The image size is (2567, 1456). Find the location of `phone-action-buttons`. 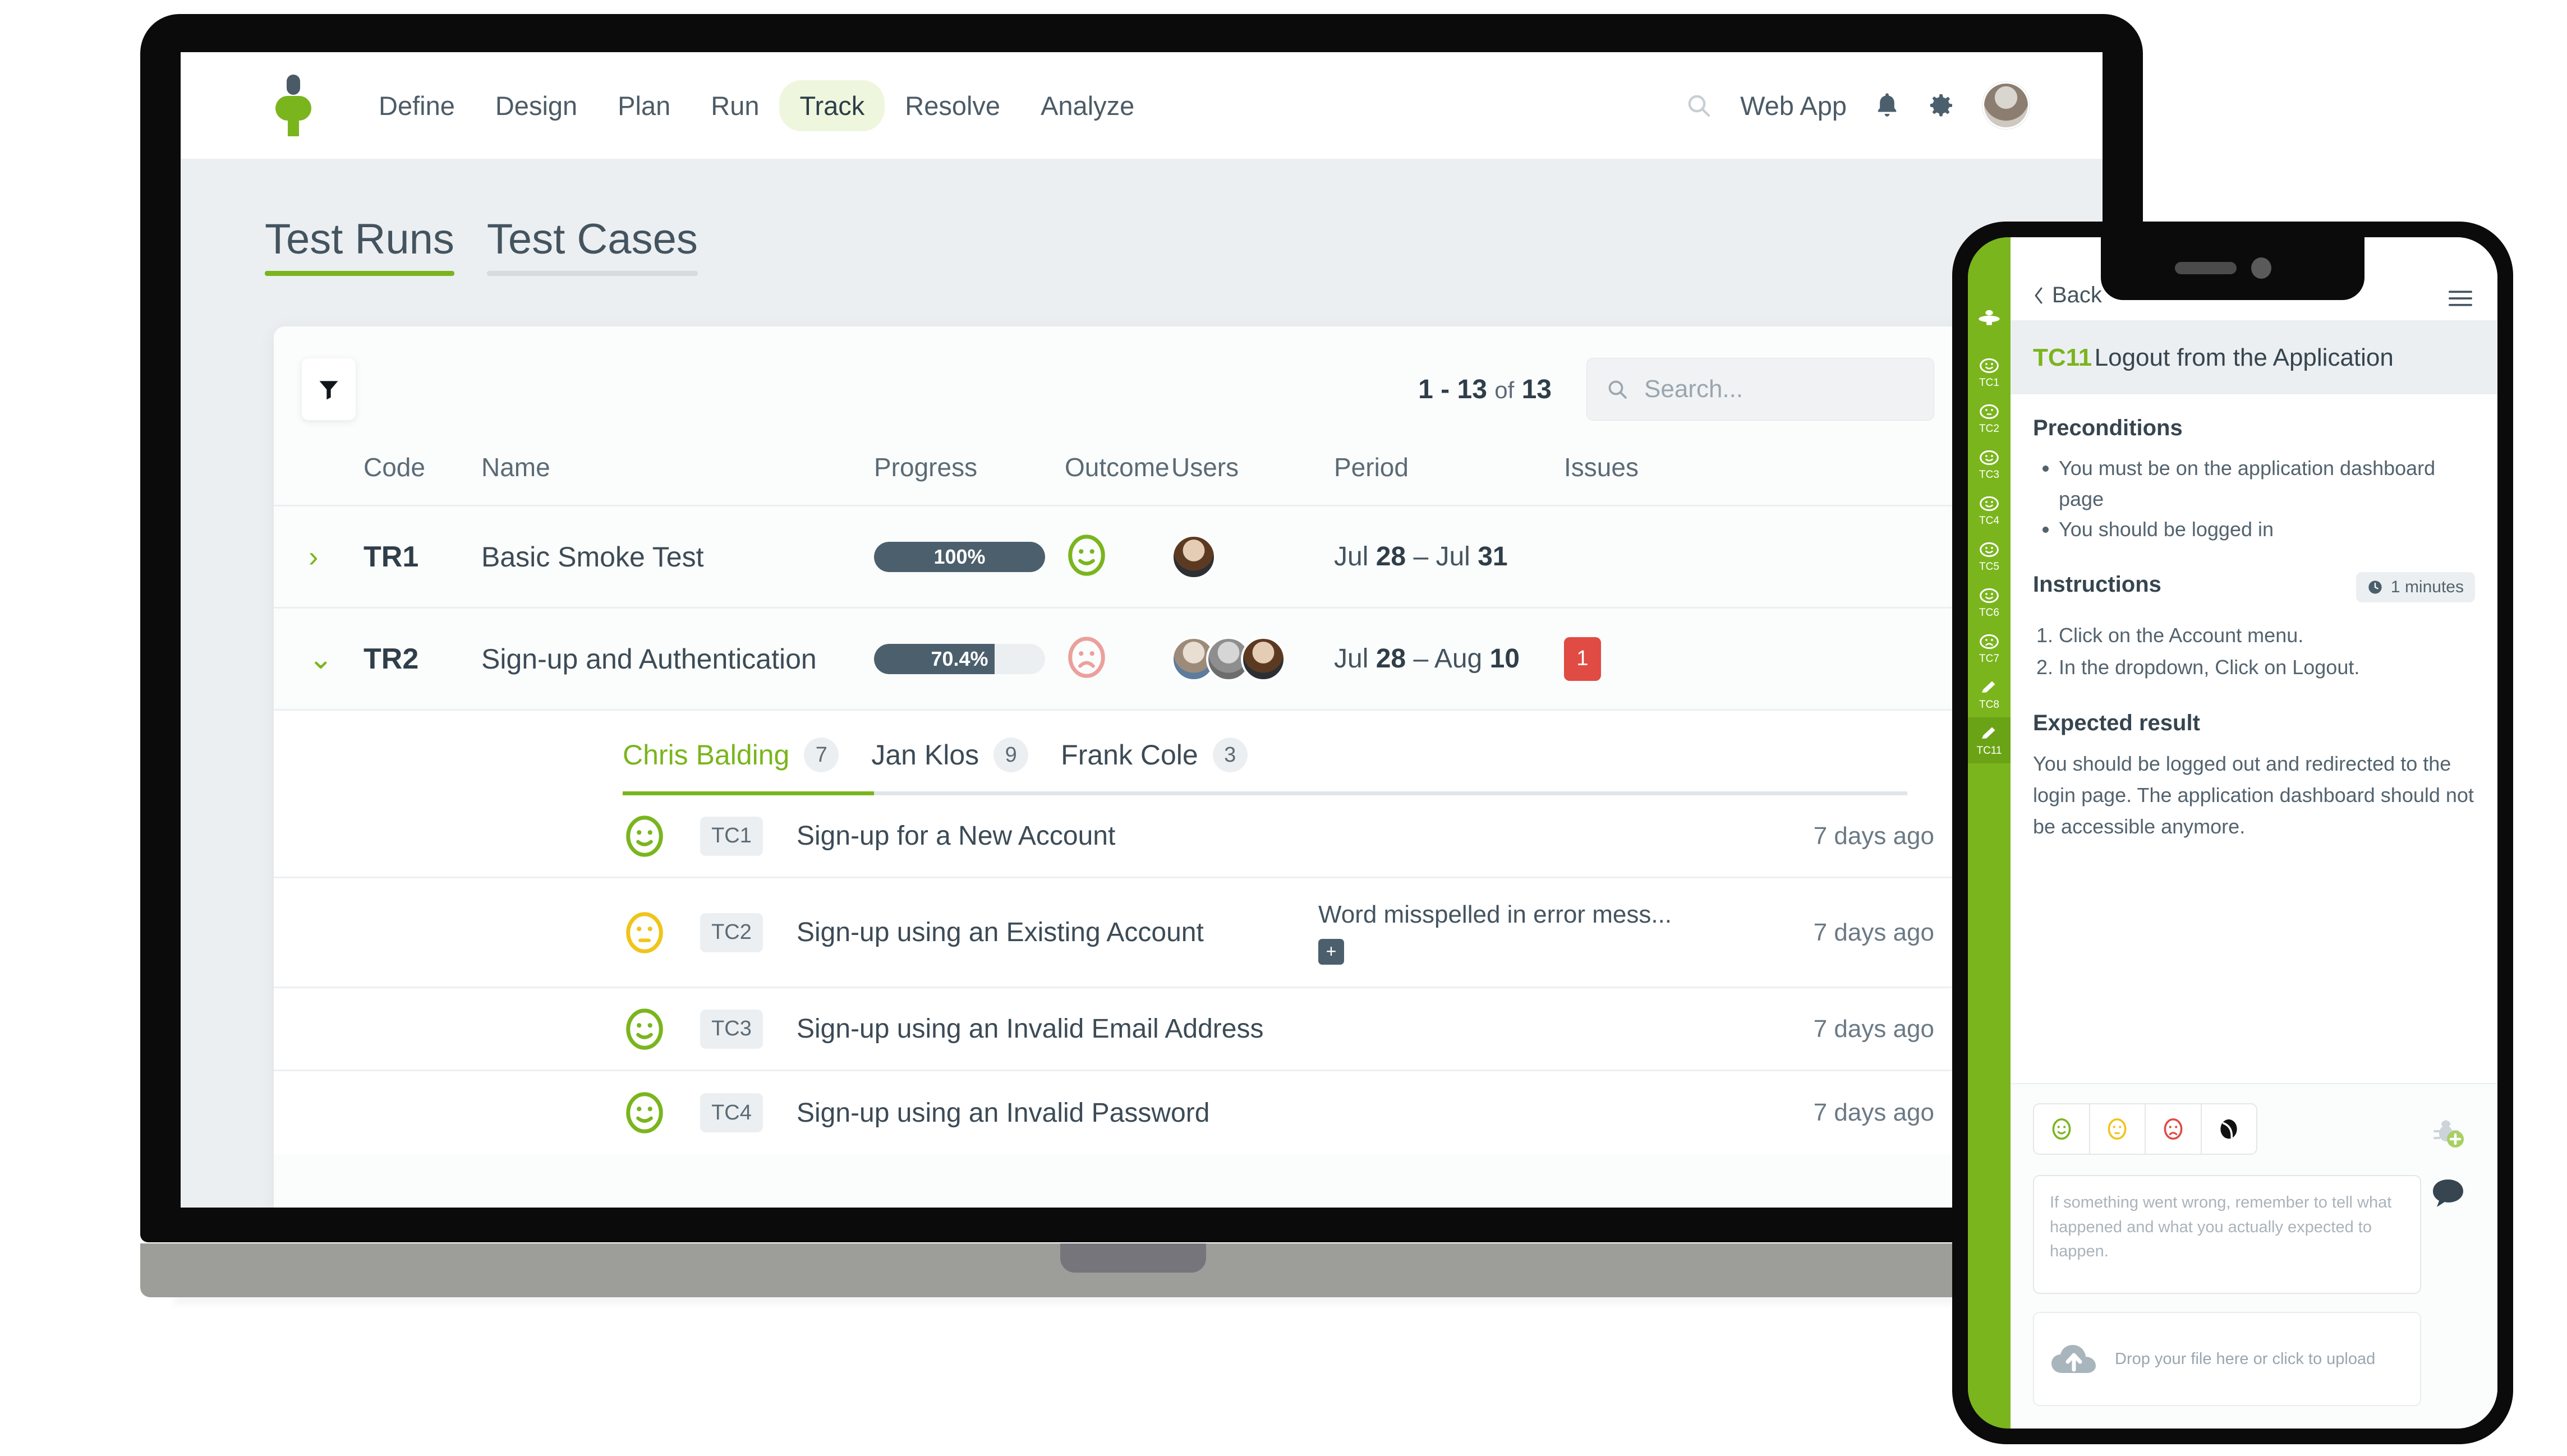

phone-action-buttons is located at coordinates (2448, 1255).